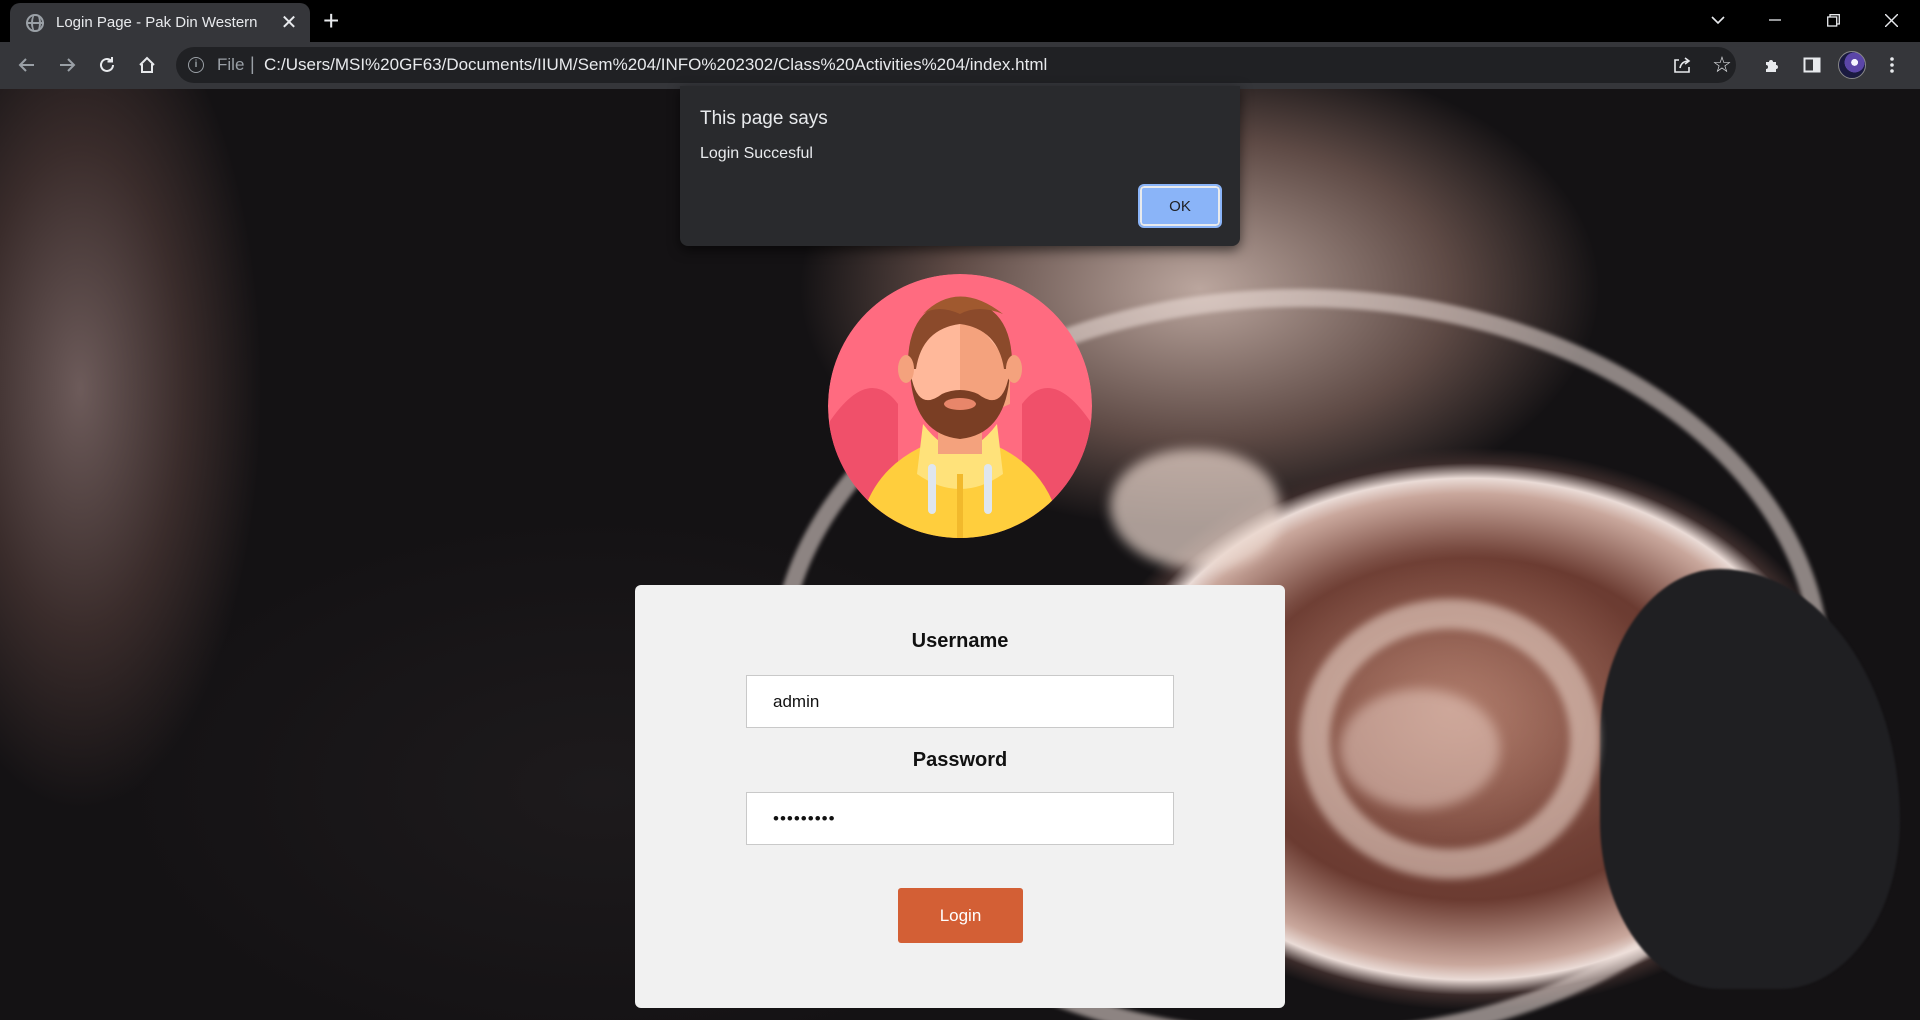 This screenshot has height=1020, width=1920. What do you see at coordinates (1682, 65) in the screenshot?
I see `share-icon` at bounding box center [1682, 65].